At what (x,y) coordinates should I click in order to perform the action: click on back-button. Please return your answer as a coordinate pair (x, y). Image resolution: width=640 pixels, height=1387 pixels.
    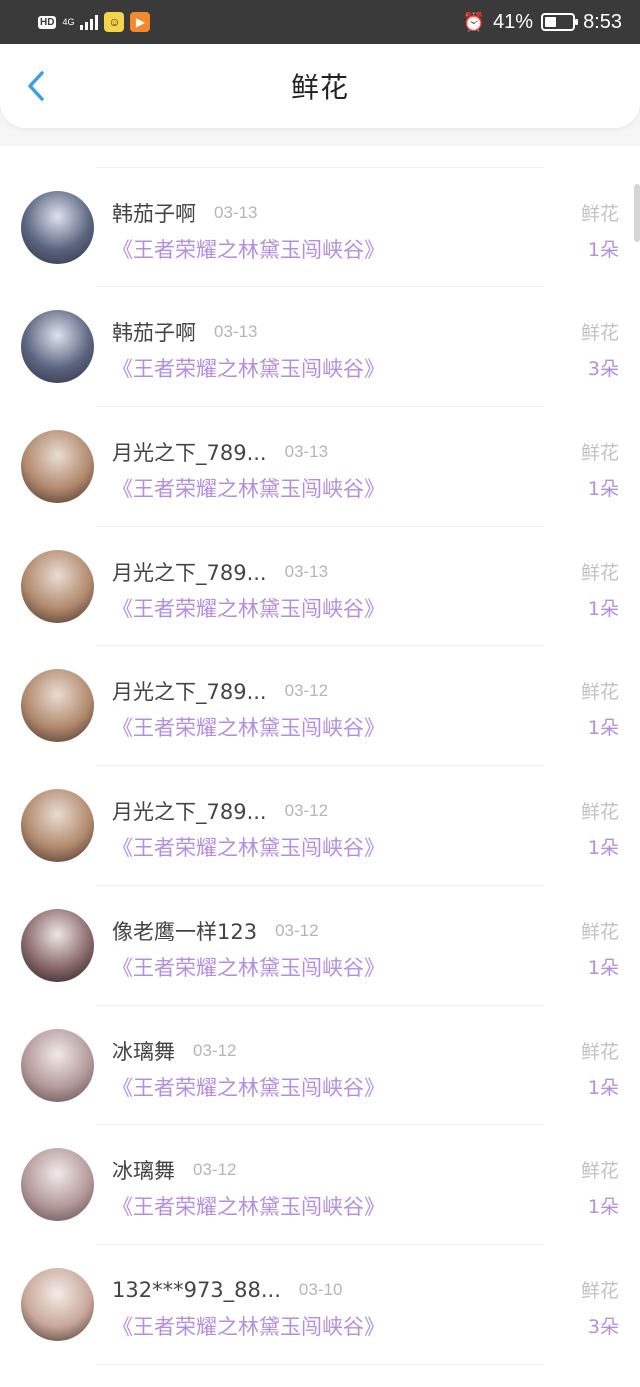
    Looking at the image, I should click on (36, 86).